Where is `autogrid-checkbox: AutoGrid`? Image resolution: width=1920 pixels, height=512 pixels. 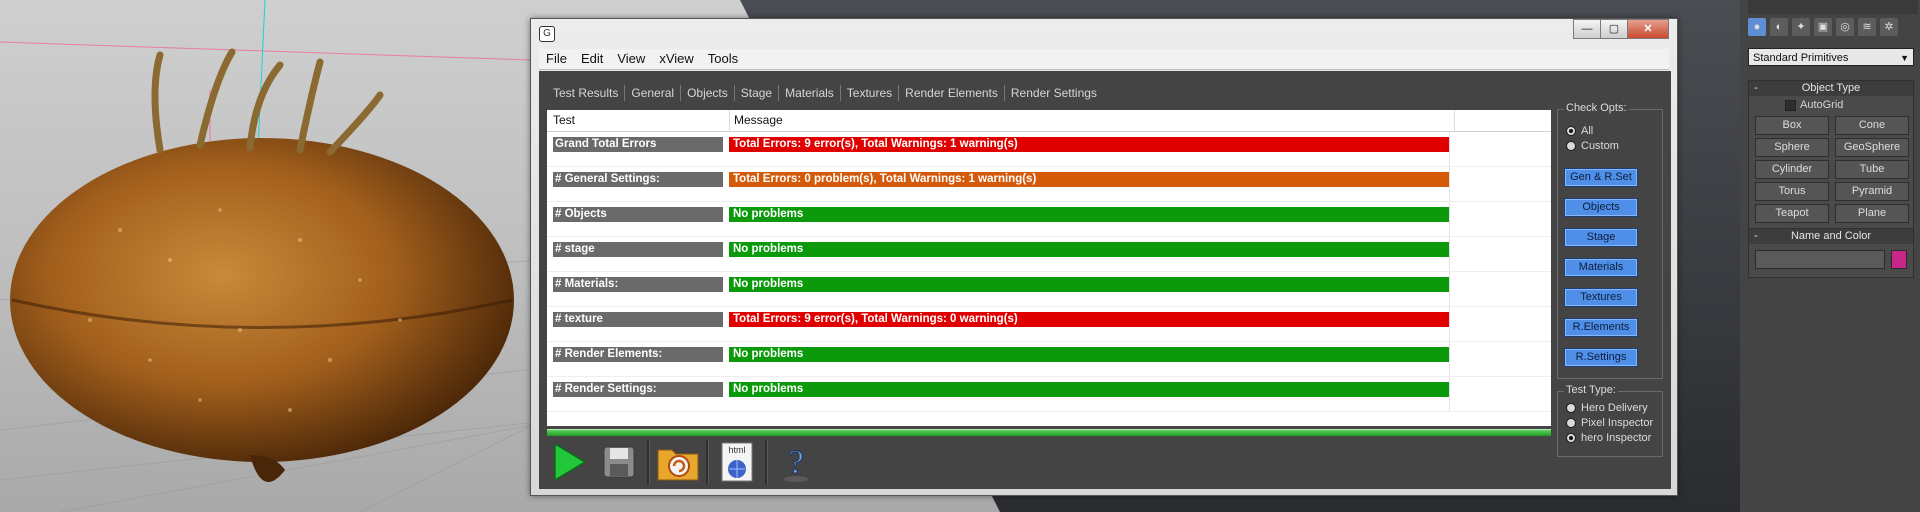
autogrid-checkbox: AutoGrid is located at coordinates (1849, 105).